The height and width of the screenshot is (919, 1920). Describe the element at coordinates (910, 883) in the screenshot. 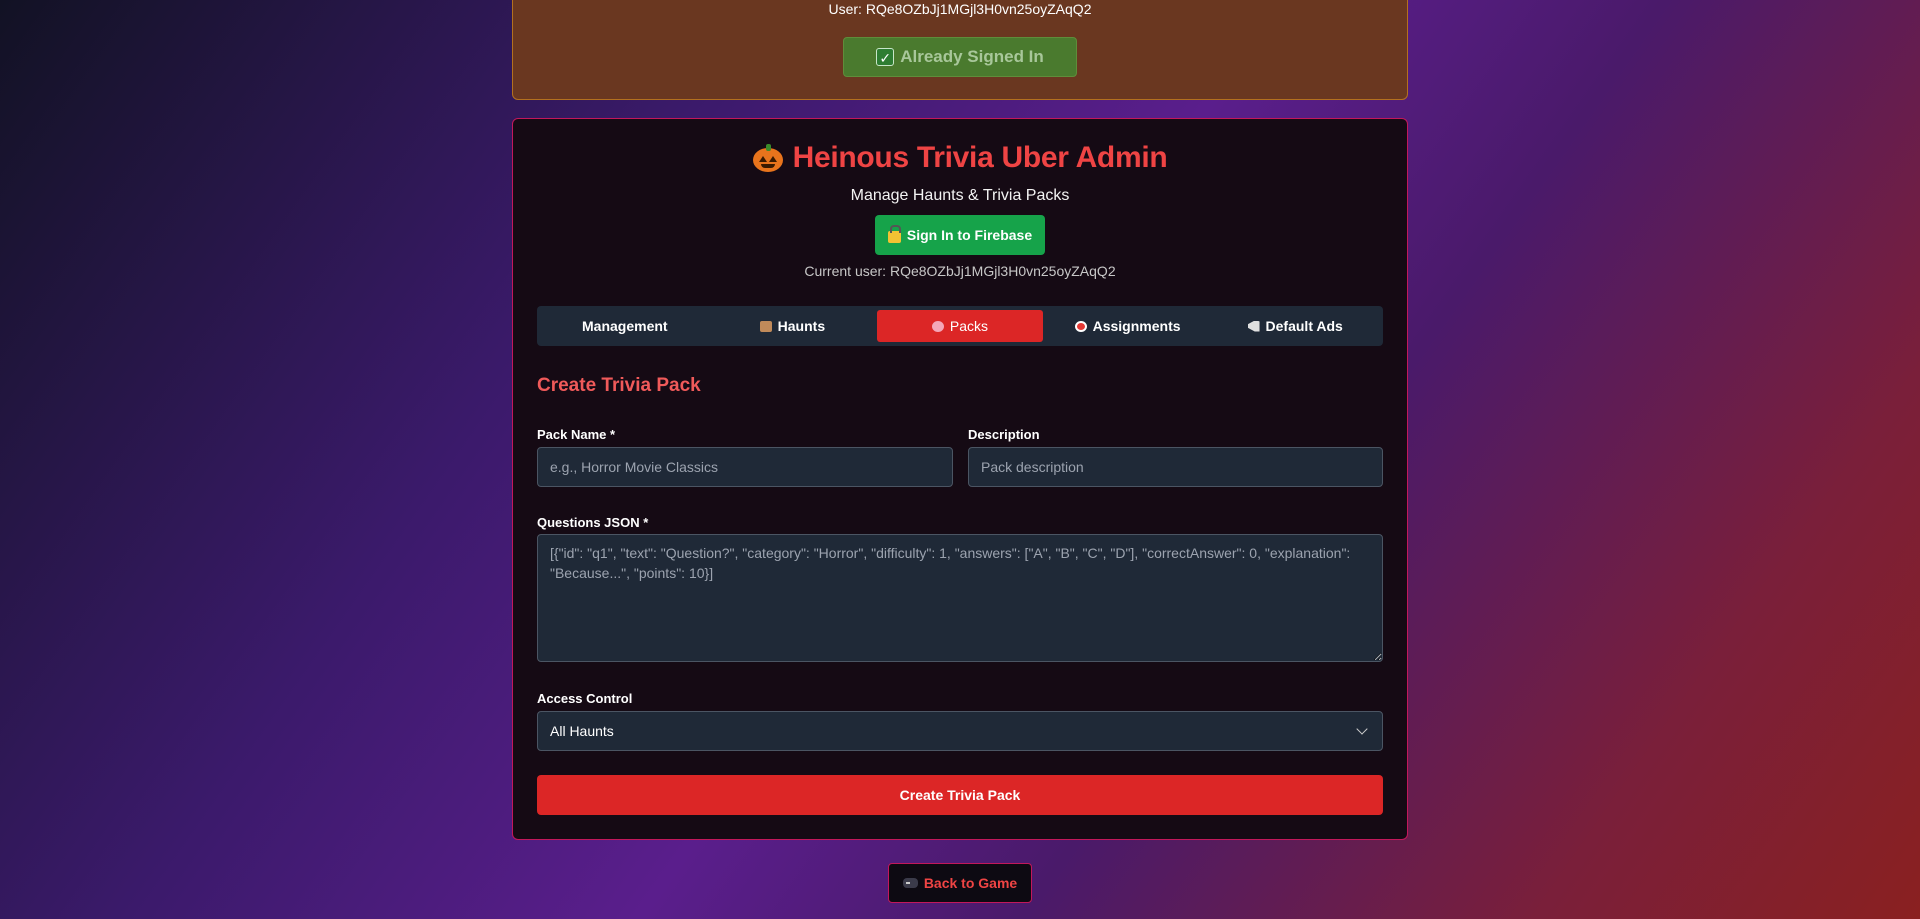

I see `gamepad-icon` at that location.